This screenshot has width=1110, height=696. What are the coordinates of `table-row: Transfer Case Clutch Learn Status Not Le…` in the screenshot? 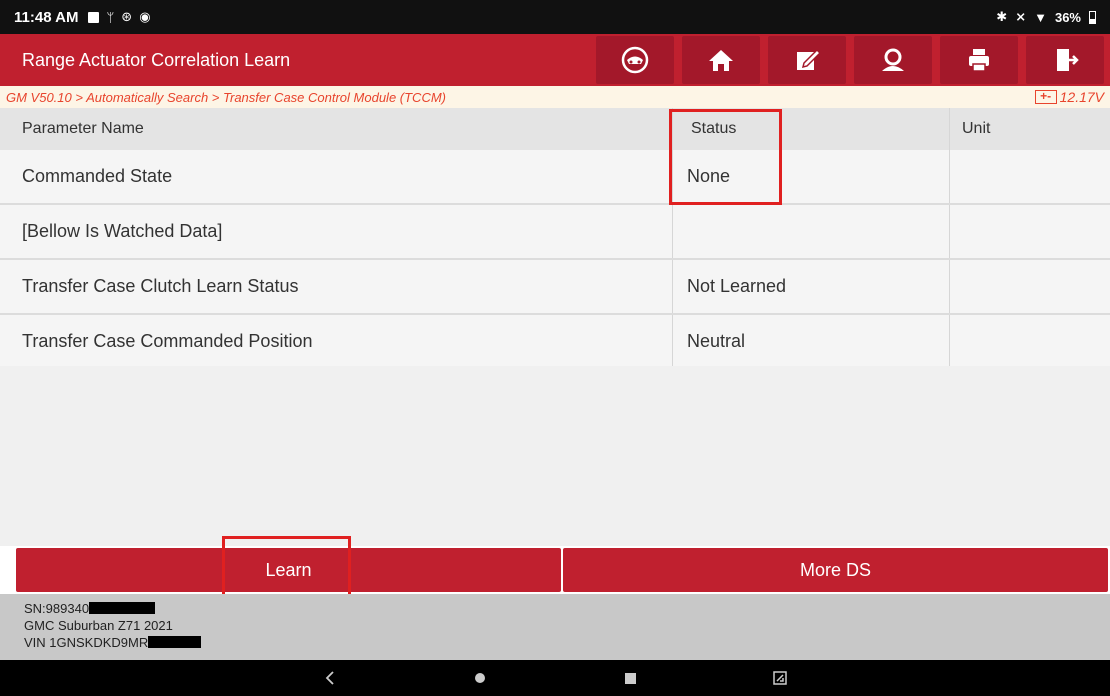 It's located at (555, 287).